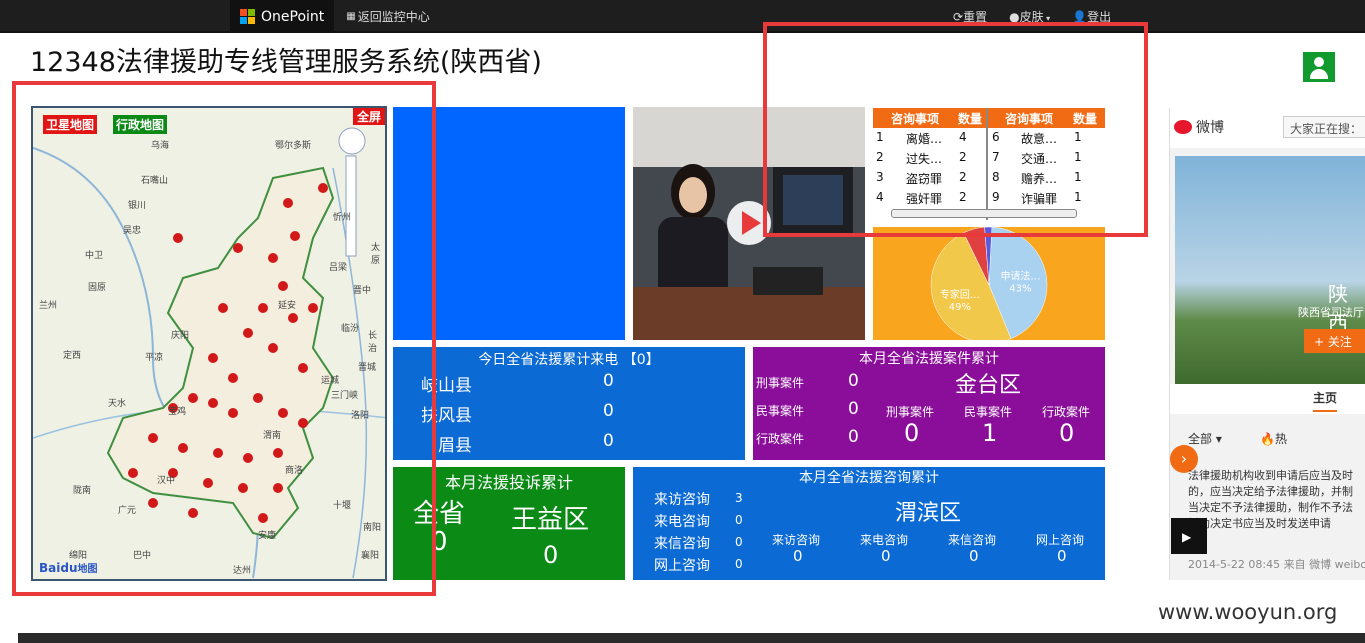 This screenshot has width=1365, height=643. What do you see at coordinates (1205, 438) in the screenshot?
I see `filter-all: 全部 ▾` at bounding box center [1205, 438].